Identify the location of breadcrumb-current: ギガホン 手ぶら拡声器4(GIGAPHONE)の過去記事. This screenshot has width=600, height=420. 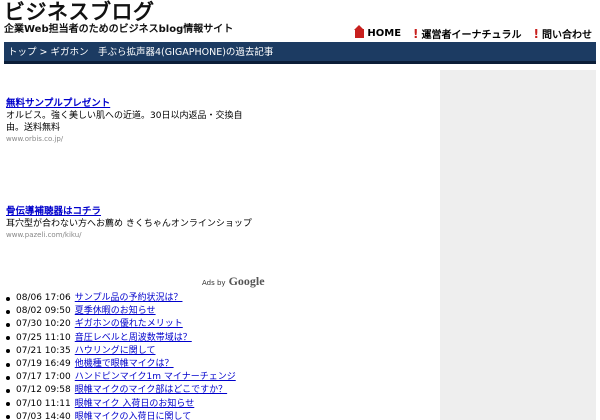
(162, 52).